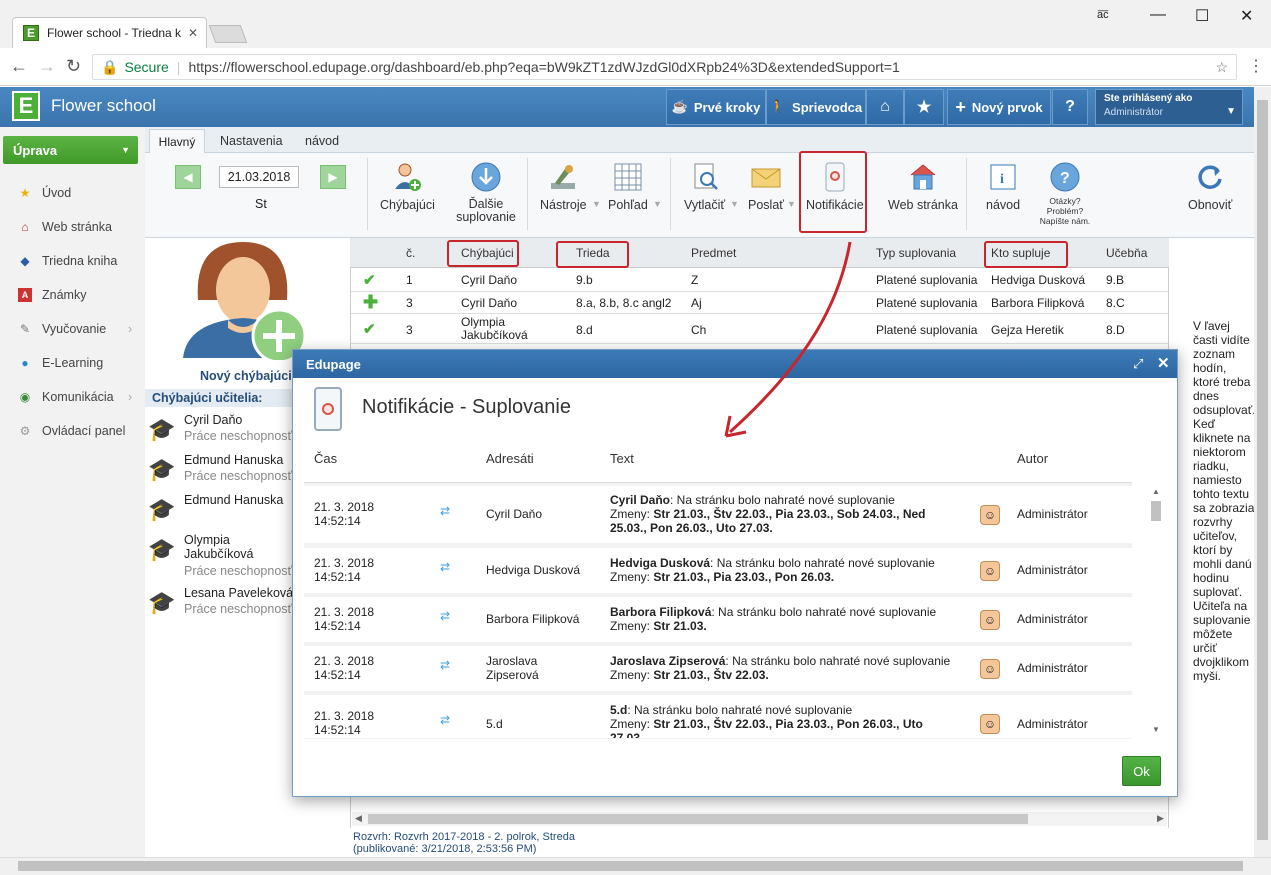  Describe the element at coordinates (592, 254) in the screenshot. I see `highlight-class` at that location.